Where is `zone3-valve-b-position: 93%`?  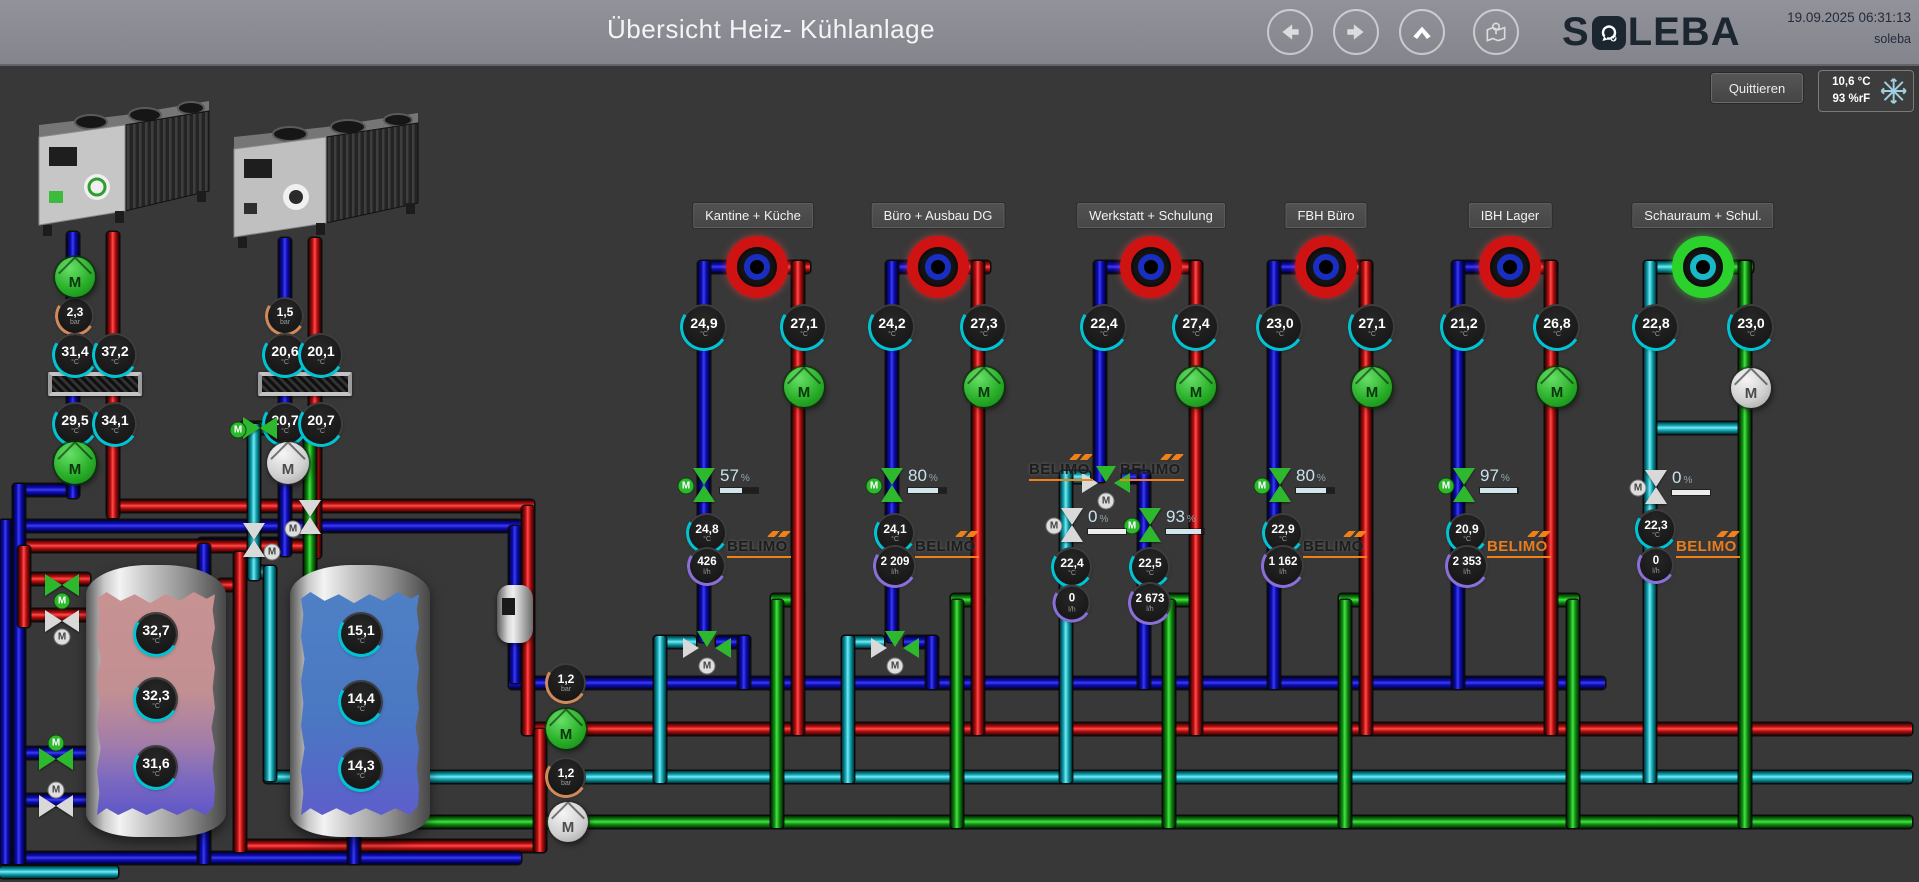
zone3-valve-b-position: 93% is located at coordinates (1185, 520).